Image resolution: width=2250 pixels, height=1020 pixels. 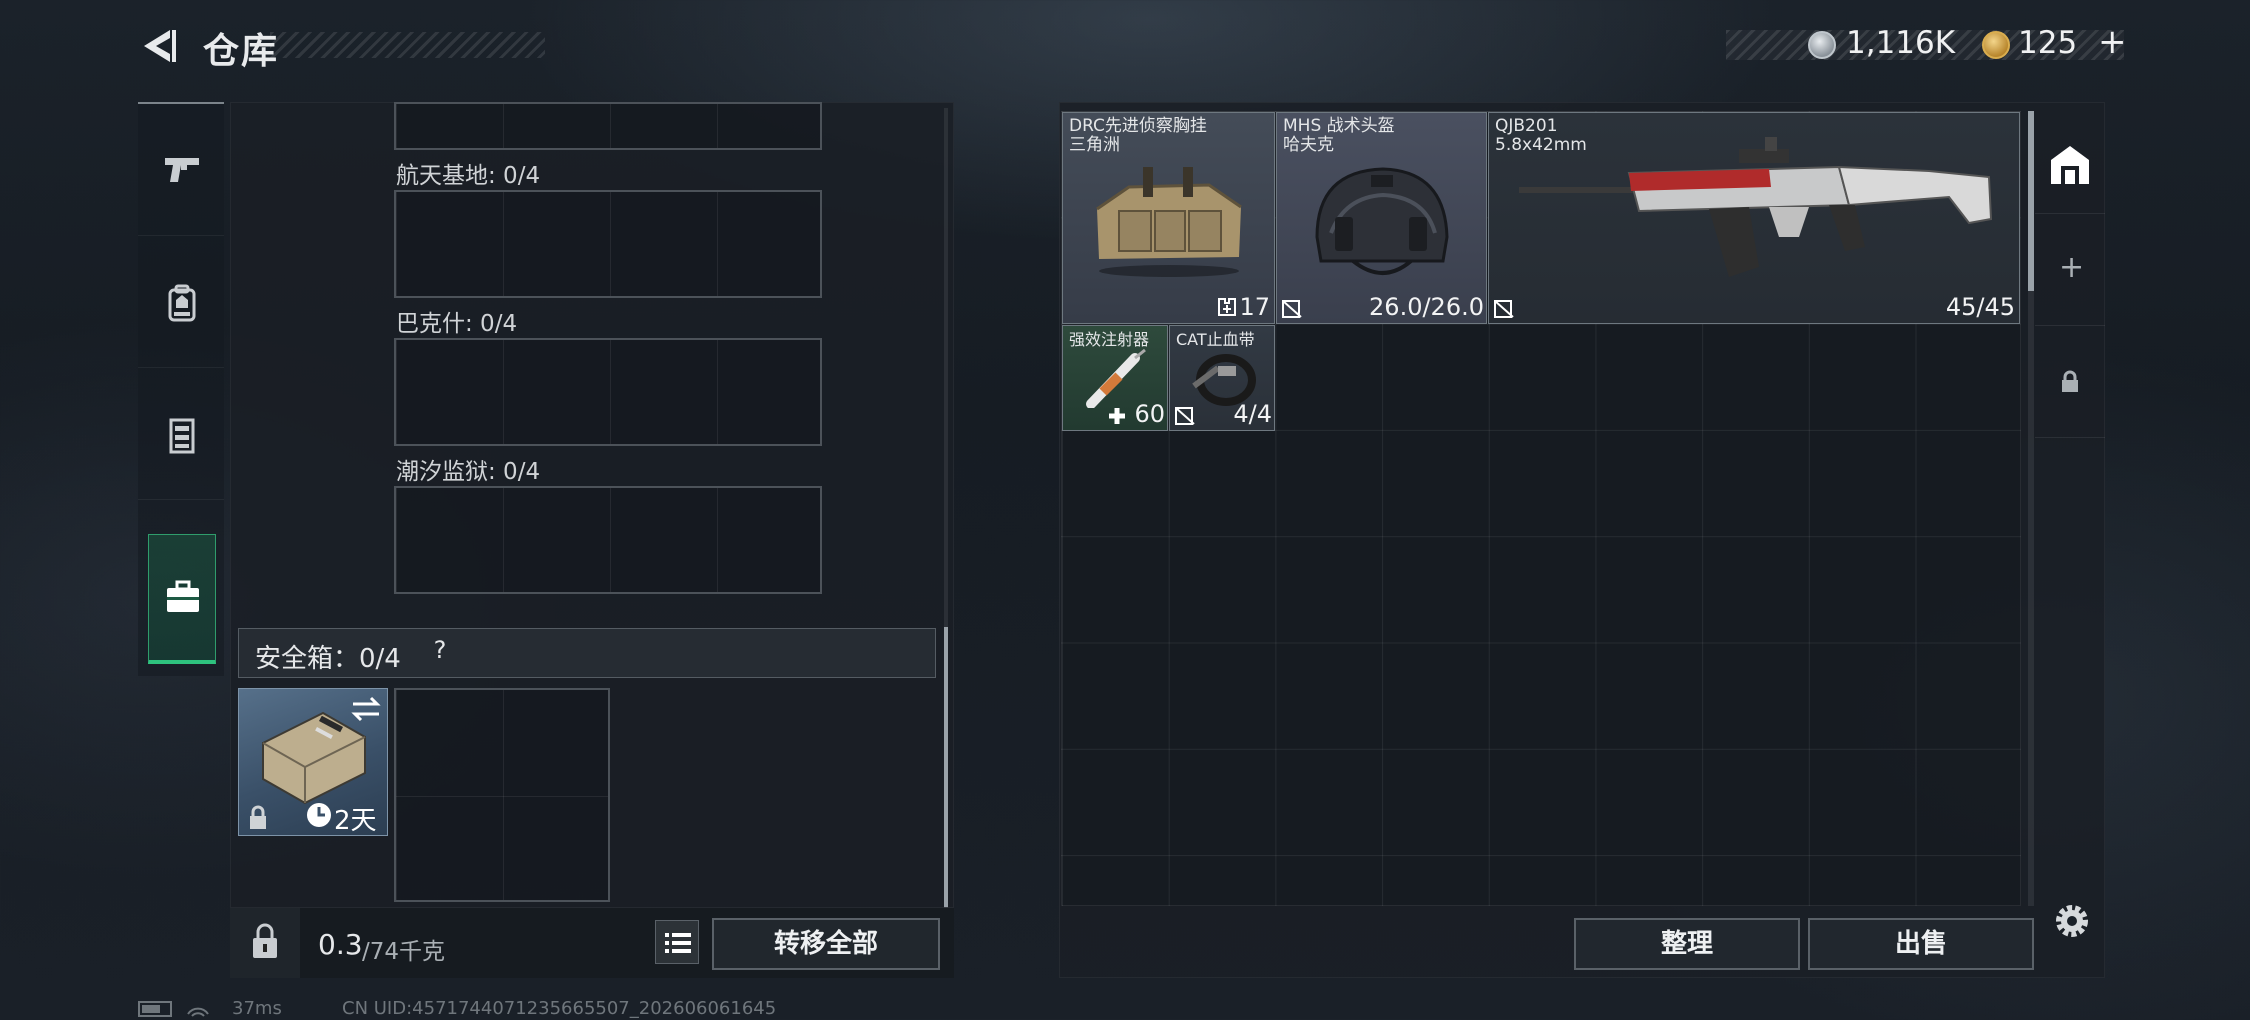 I want to click on map-label-aerospace: 航天基地: 0/4, so click(x=468, y=176).